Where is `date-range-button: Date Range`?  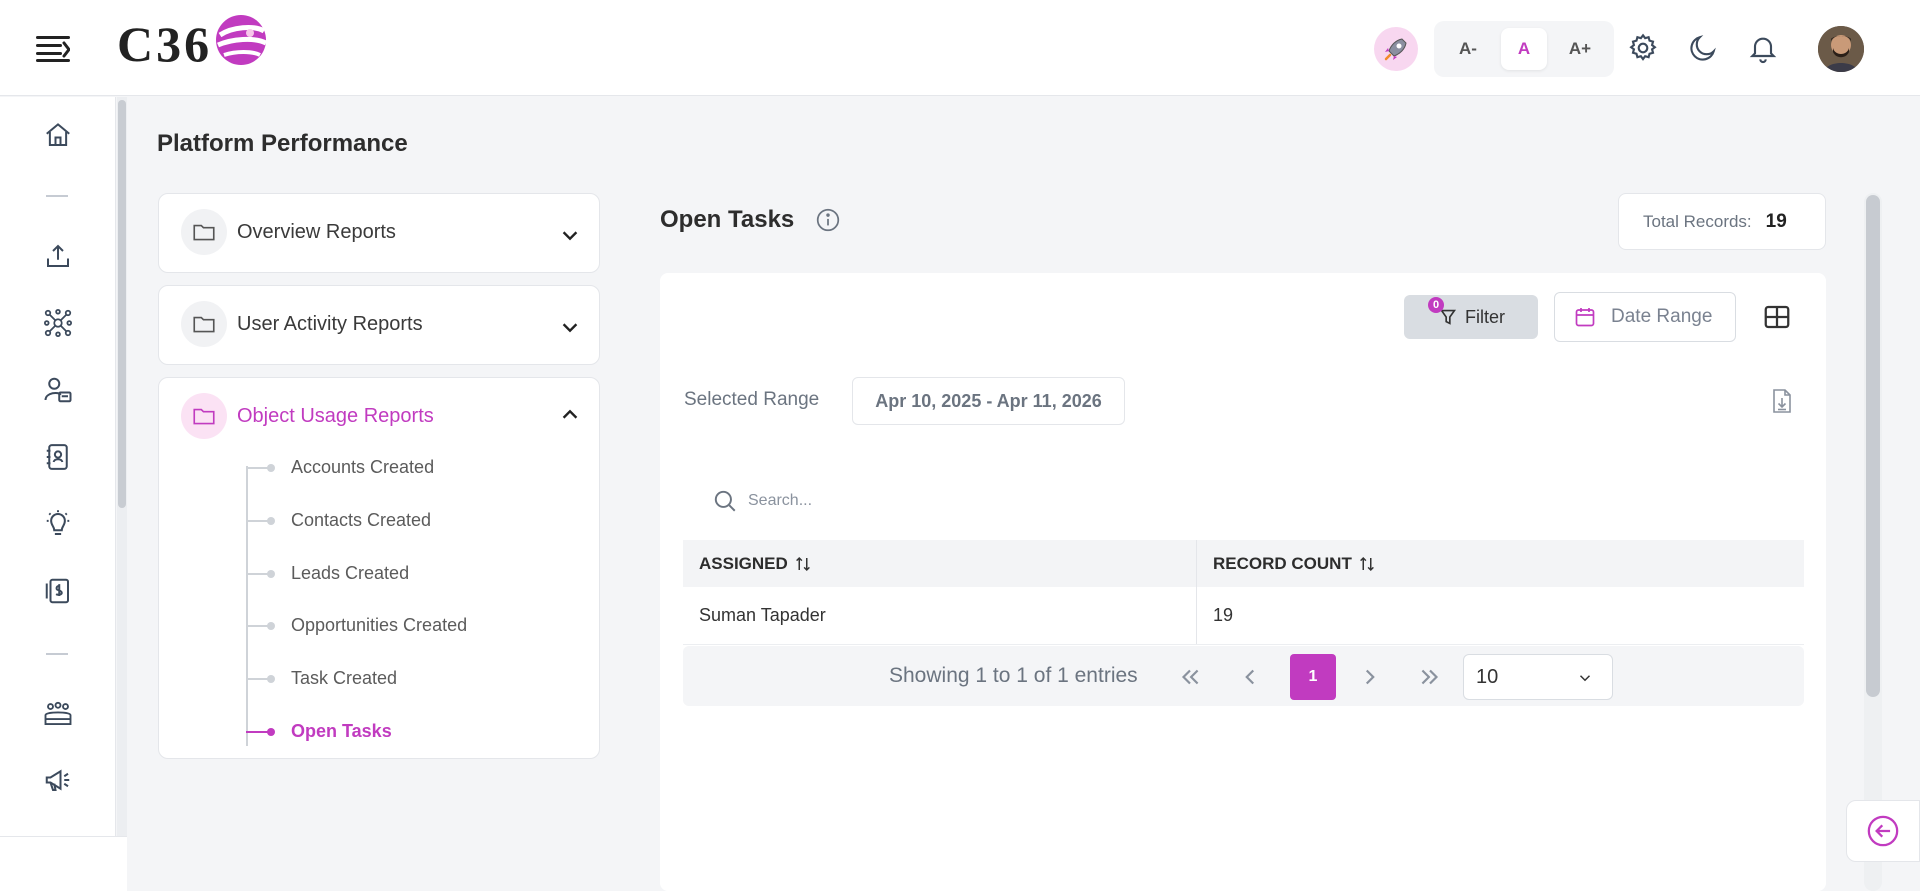
date-range-button: Date Range is located at coordinates (1645, 317).